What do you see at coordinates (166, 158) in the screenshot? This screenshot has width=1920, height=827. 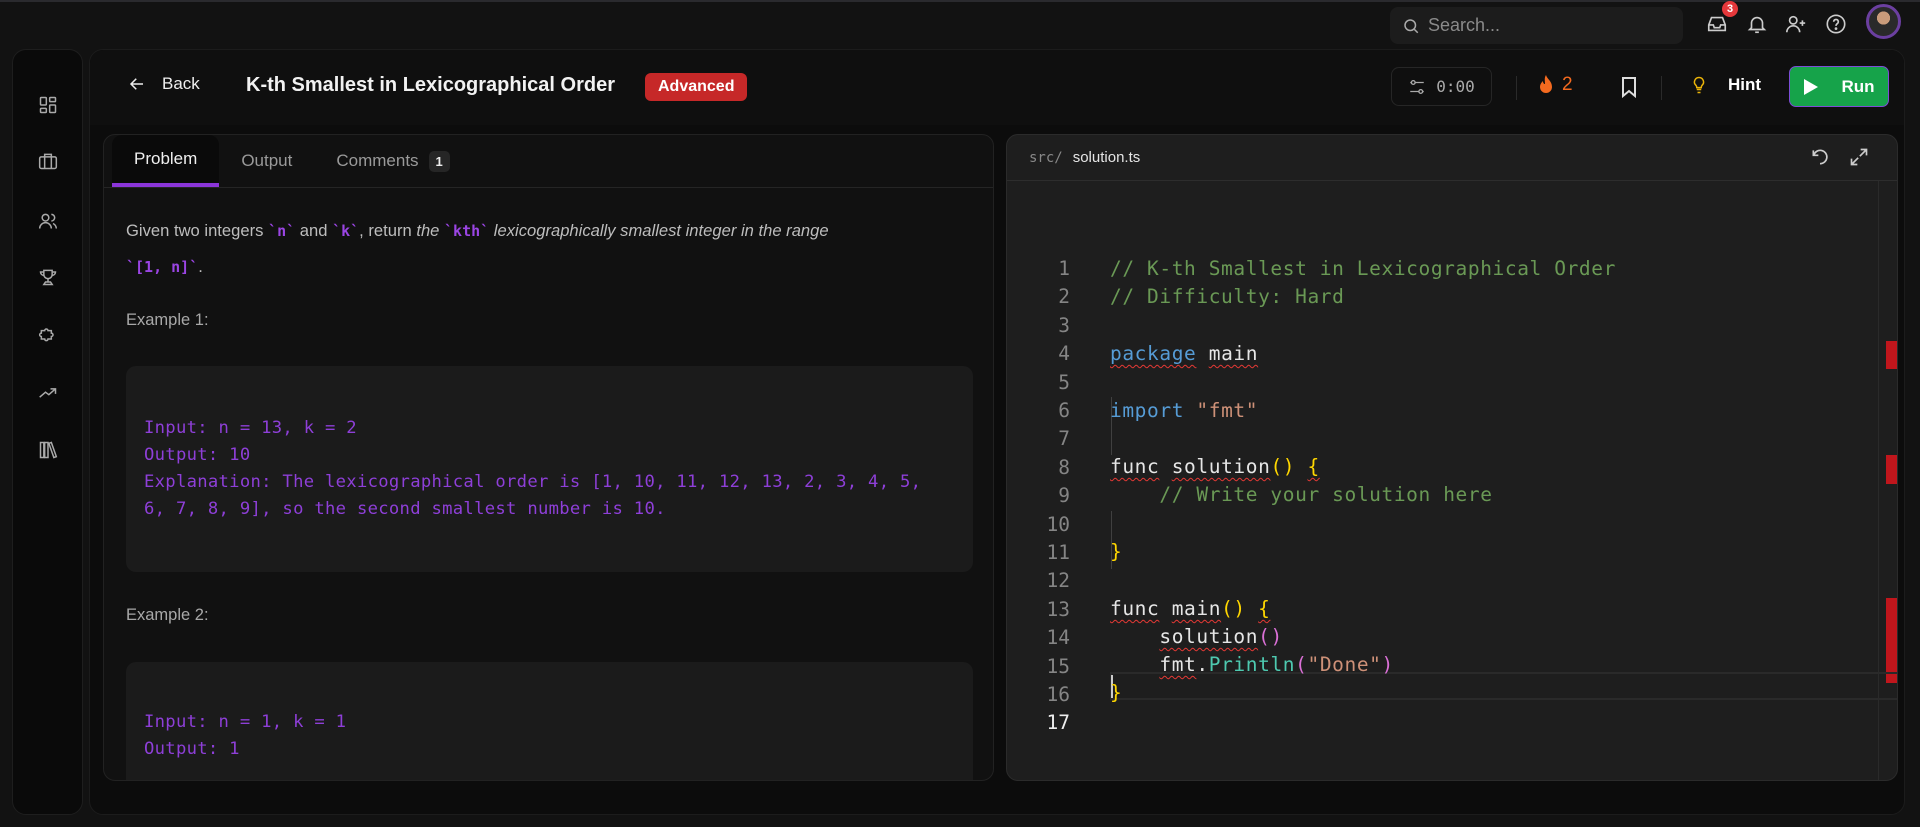 I see `tab-label: Problem` at bounding box center [166, 158].